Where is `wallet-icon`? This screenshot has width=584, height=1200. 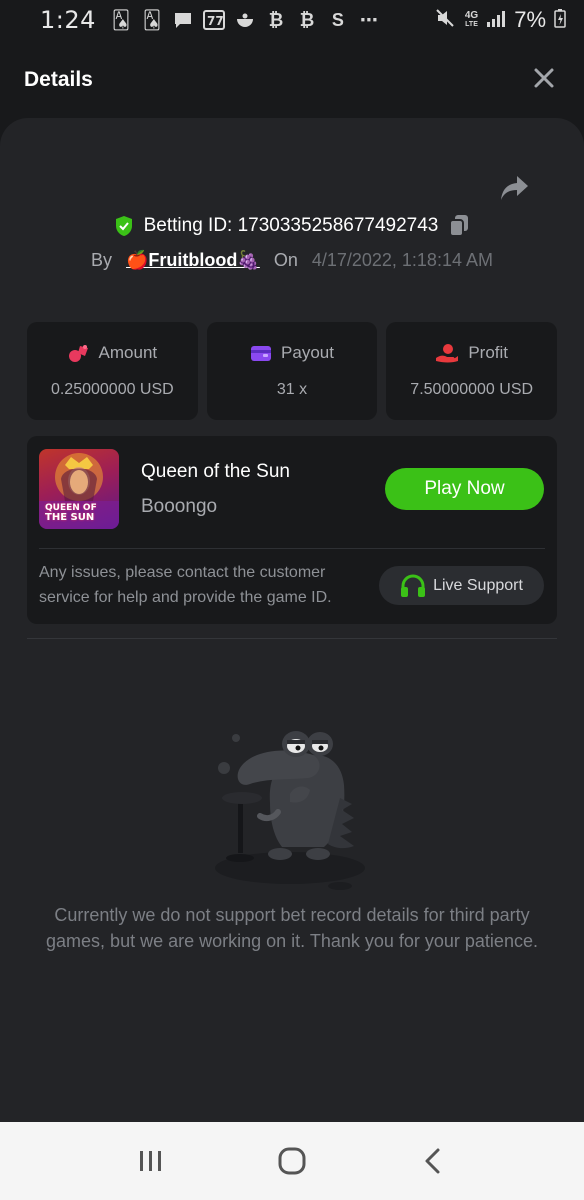
wallet-icon is located at coordinates (261, 353).